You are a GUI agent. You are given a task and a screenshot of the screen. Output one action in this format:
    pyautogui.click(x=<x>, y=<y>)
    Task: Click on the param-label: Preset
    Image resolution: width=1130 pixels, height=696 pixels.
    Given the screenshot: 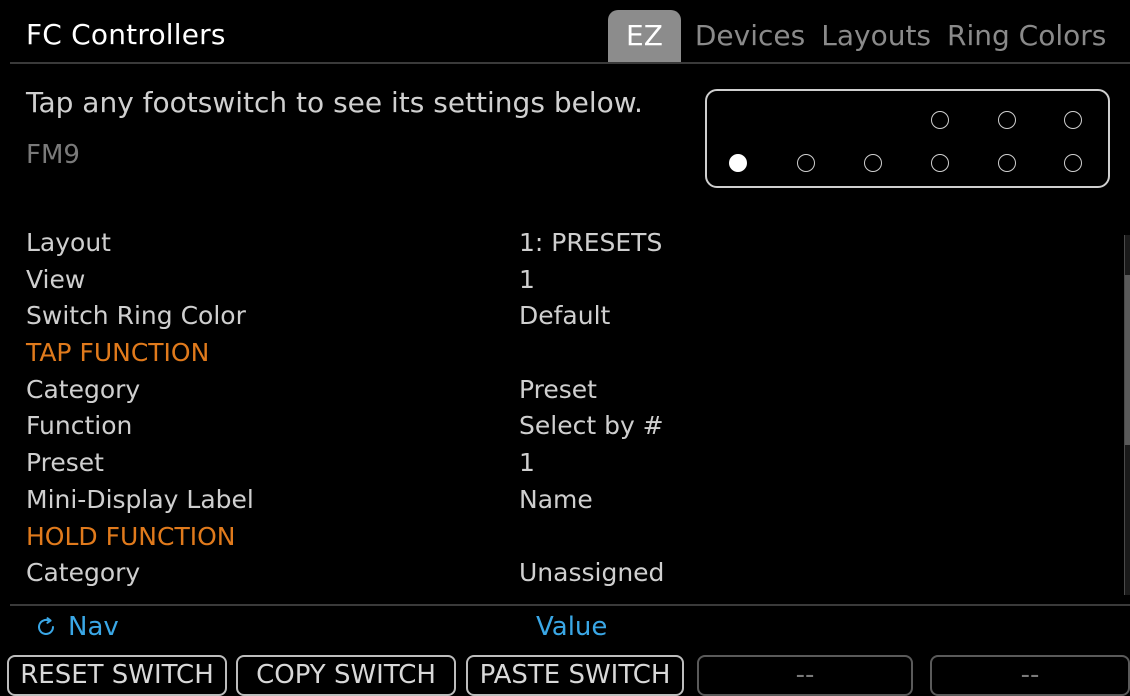 What is the action you would take?
    pyautogui.click(x=65, y=463)
    